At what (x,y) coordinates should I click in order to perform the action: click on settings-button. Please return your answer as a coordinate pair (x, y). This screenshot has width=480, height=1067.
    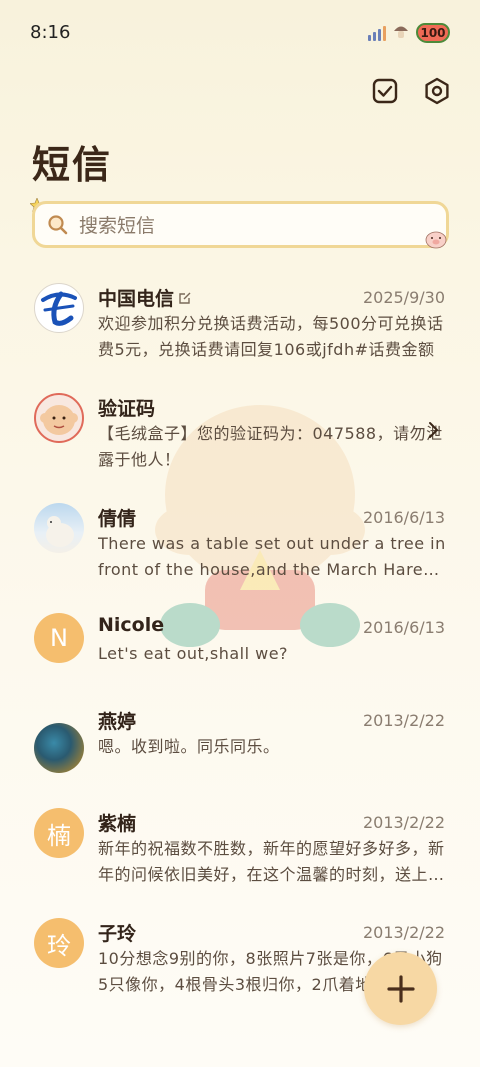
    Looking at the image, I should click on (437, 91).